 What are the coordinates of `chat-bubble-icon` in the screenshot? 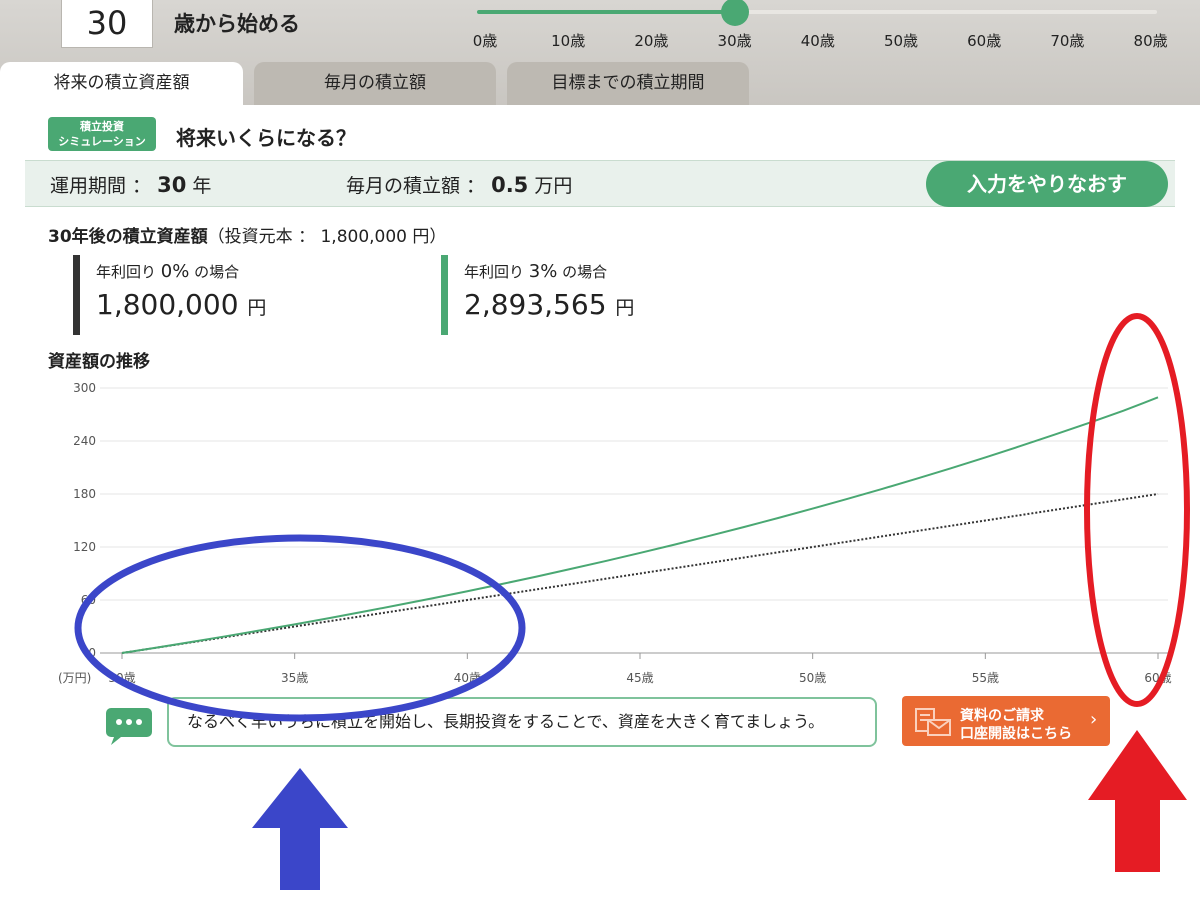 It's located at (129, 726).